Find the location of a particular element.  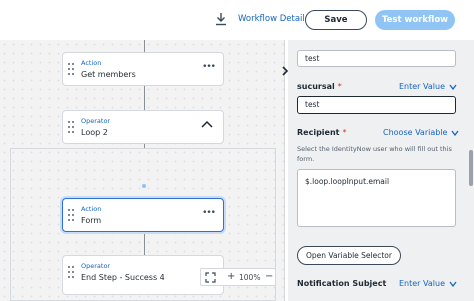

recipient-mode-dropdown: Choose Variable is located at coordinates (421, 132).